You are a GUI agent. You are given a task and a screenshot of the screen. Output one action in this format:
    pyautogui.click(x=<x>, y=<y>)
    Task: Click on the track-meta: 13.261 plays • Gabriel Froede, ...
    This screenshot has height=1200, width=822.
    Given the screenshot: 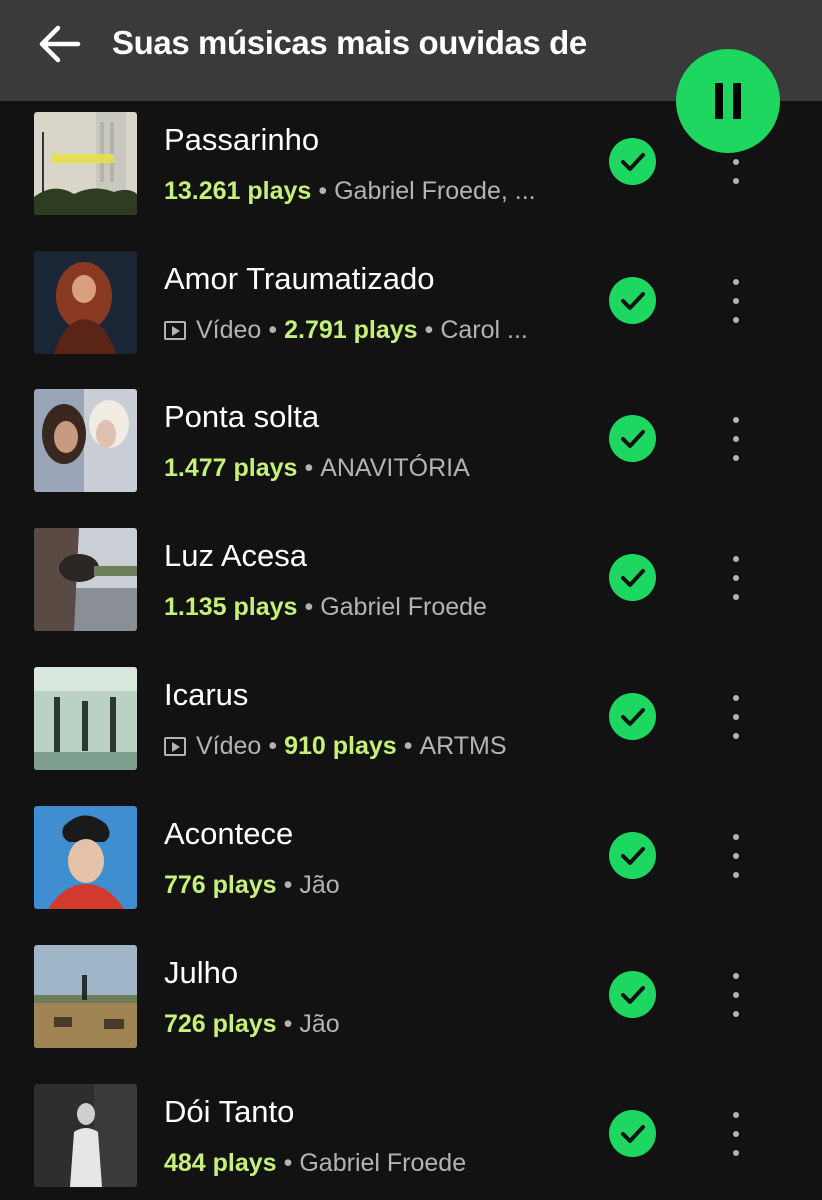 What is the action you would take?
    pyautogui.click(x=364, y=191)
    